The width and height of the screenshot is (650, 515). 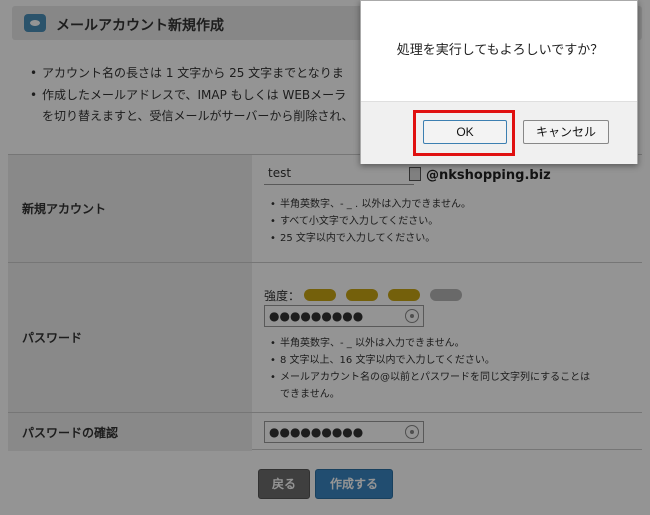 What do you see at coordinates (499, 82) in the screenshot?
I see `confirm-dialog: 処理を実行してもよろしいですか？ OK キャンセル` at bounding box center [499, 82].